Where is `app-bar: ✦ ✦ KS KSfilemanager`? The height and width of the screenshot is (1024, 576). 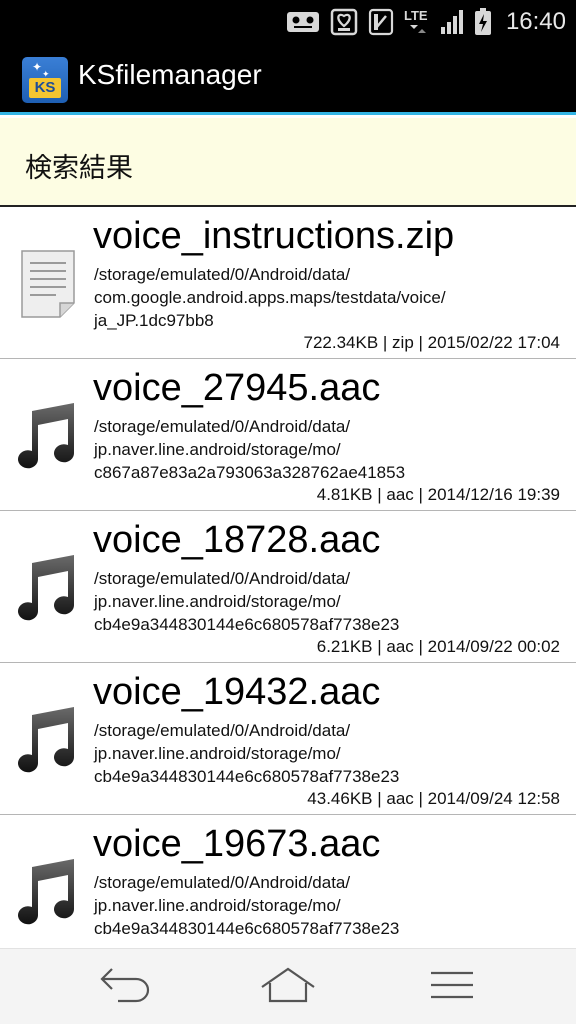
app-bar: ✦ ✦ KS KSfilemanager is located at coordinates (288, 79).